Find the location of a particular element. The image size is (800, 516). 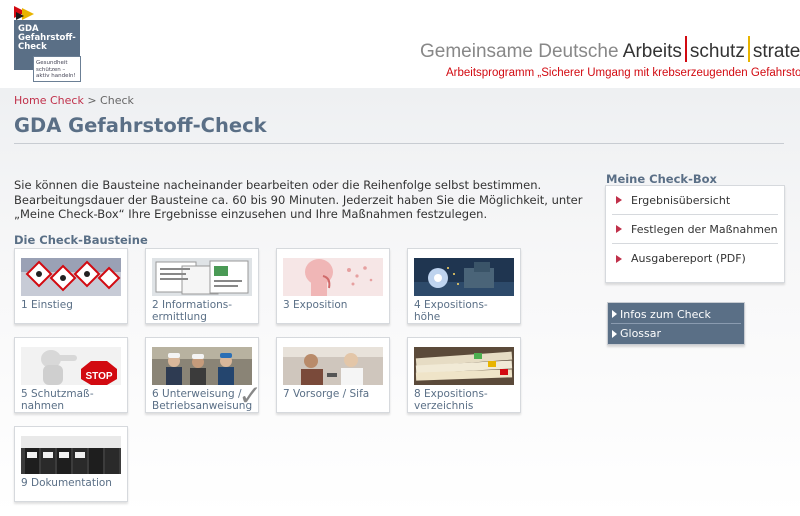

tile-label: 4 Expositions- höhe is located at coordinates (451, 311).